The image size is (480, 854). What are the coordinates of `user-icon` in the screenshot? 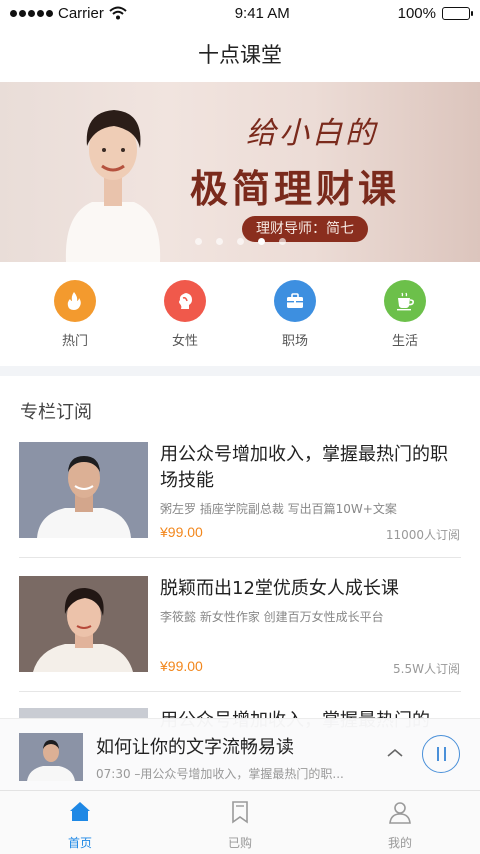 It's located at (400, 814).